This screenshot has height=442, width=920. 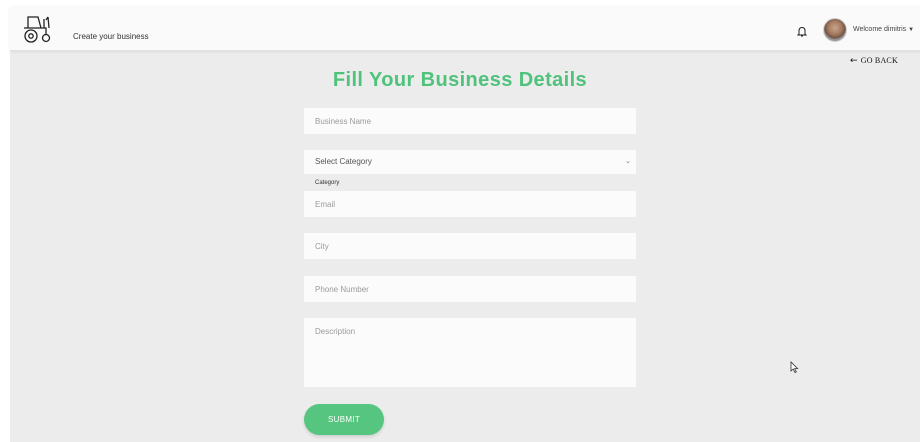 I want to click on chevron-down-icon: ⌄, so click(x=628, y=161).